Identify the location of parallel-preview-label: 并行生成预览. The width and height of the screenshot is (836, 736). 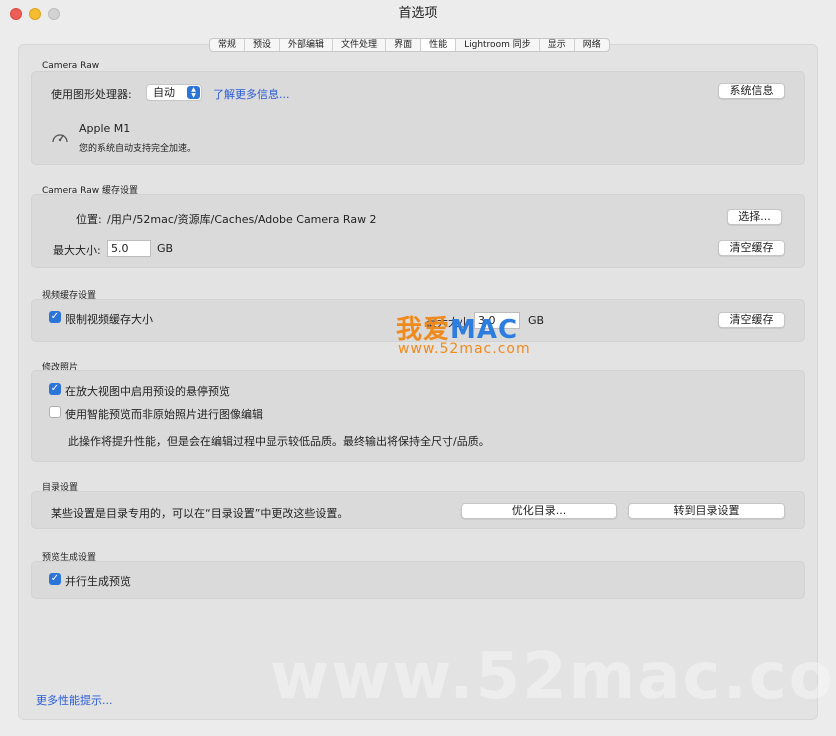
(98, 581).